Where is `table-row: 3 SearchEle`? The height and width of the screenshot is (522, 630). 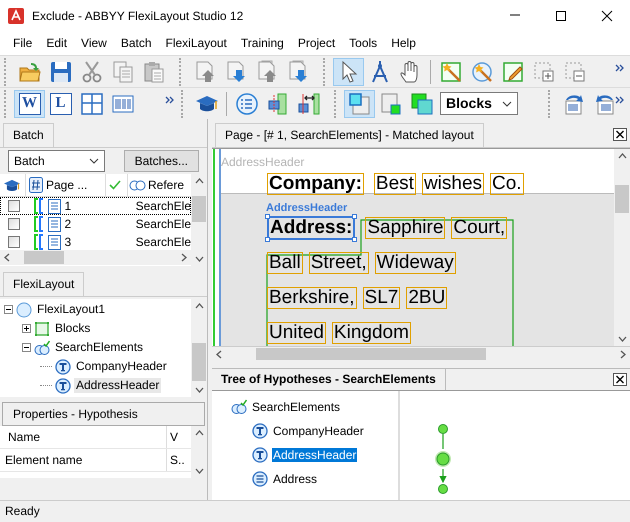
table-row: 3 SearchEle is located at coordinates (95, 241).